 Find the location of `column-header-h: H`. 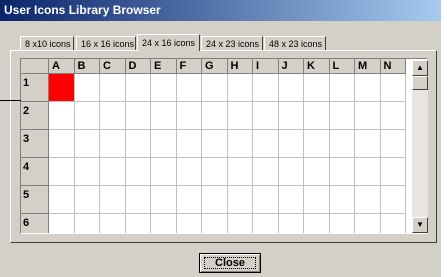

column-header-h: H is located at coordinates (240, 66).